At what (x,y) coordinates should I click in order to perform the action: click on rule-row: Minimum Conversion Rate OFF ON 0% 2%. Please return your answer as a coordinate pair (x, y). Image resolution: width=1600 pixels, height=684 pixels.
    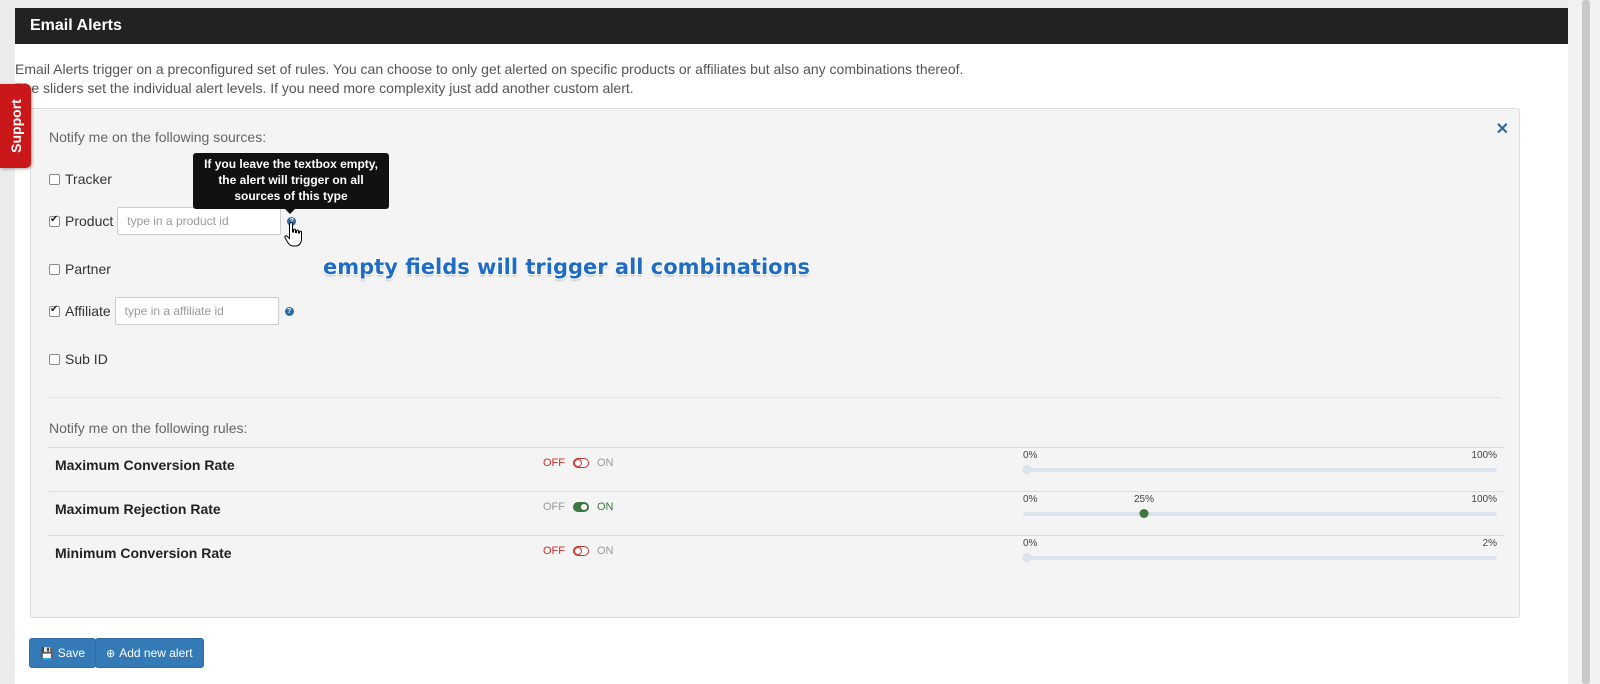
    Looking at the image, I should click on (776, 557).